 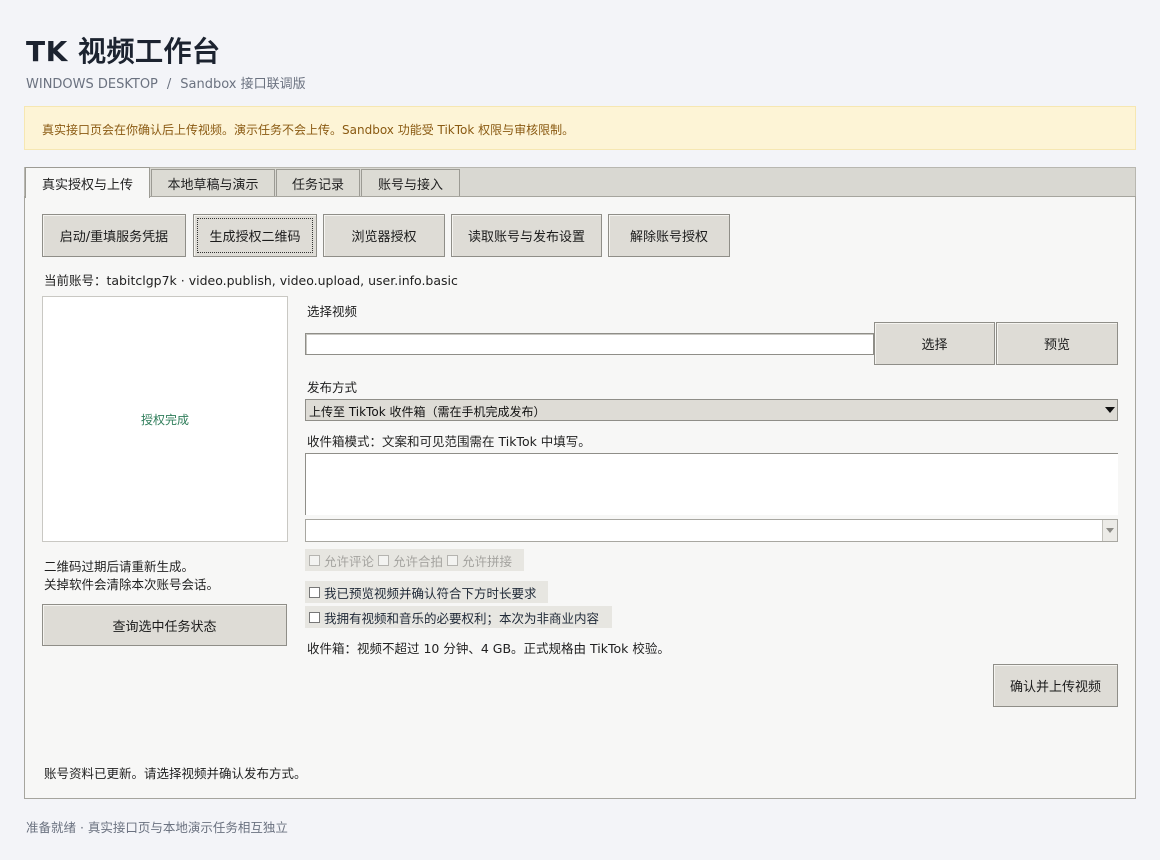 I want to click on interaction-options: 允许评论 允许合拍 允许拼接, so click(x=414, y=560).